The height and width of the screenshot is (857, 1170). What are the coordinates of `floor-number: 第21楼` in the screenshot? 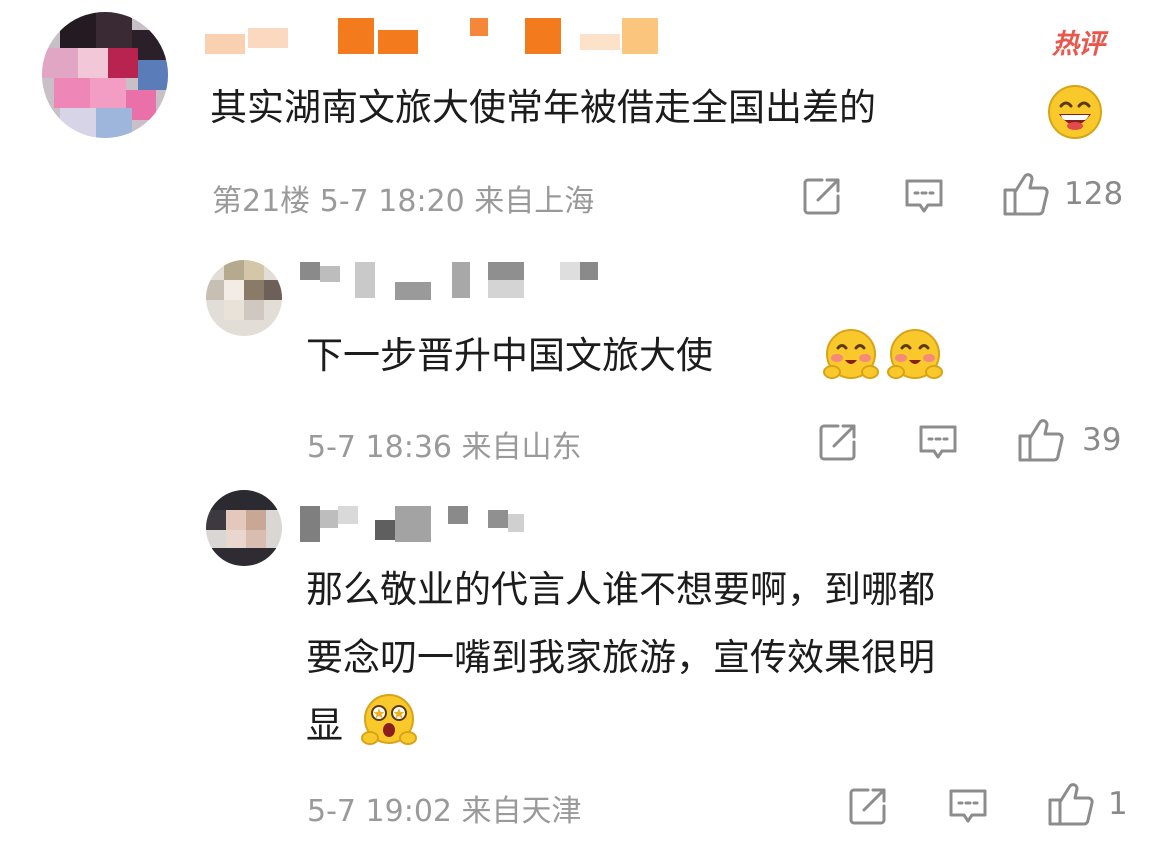 It's located at (261, 201).